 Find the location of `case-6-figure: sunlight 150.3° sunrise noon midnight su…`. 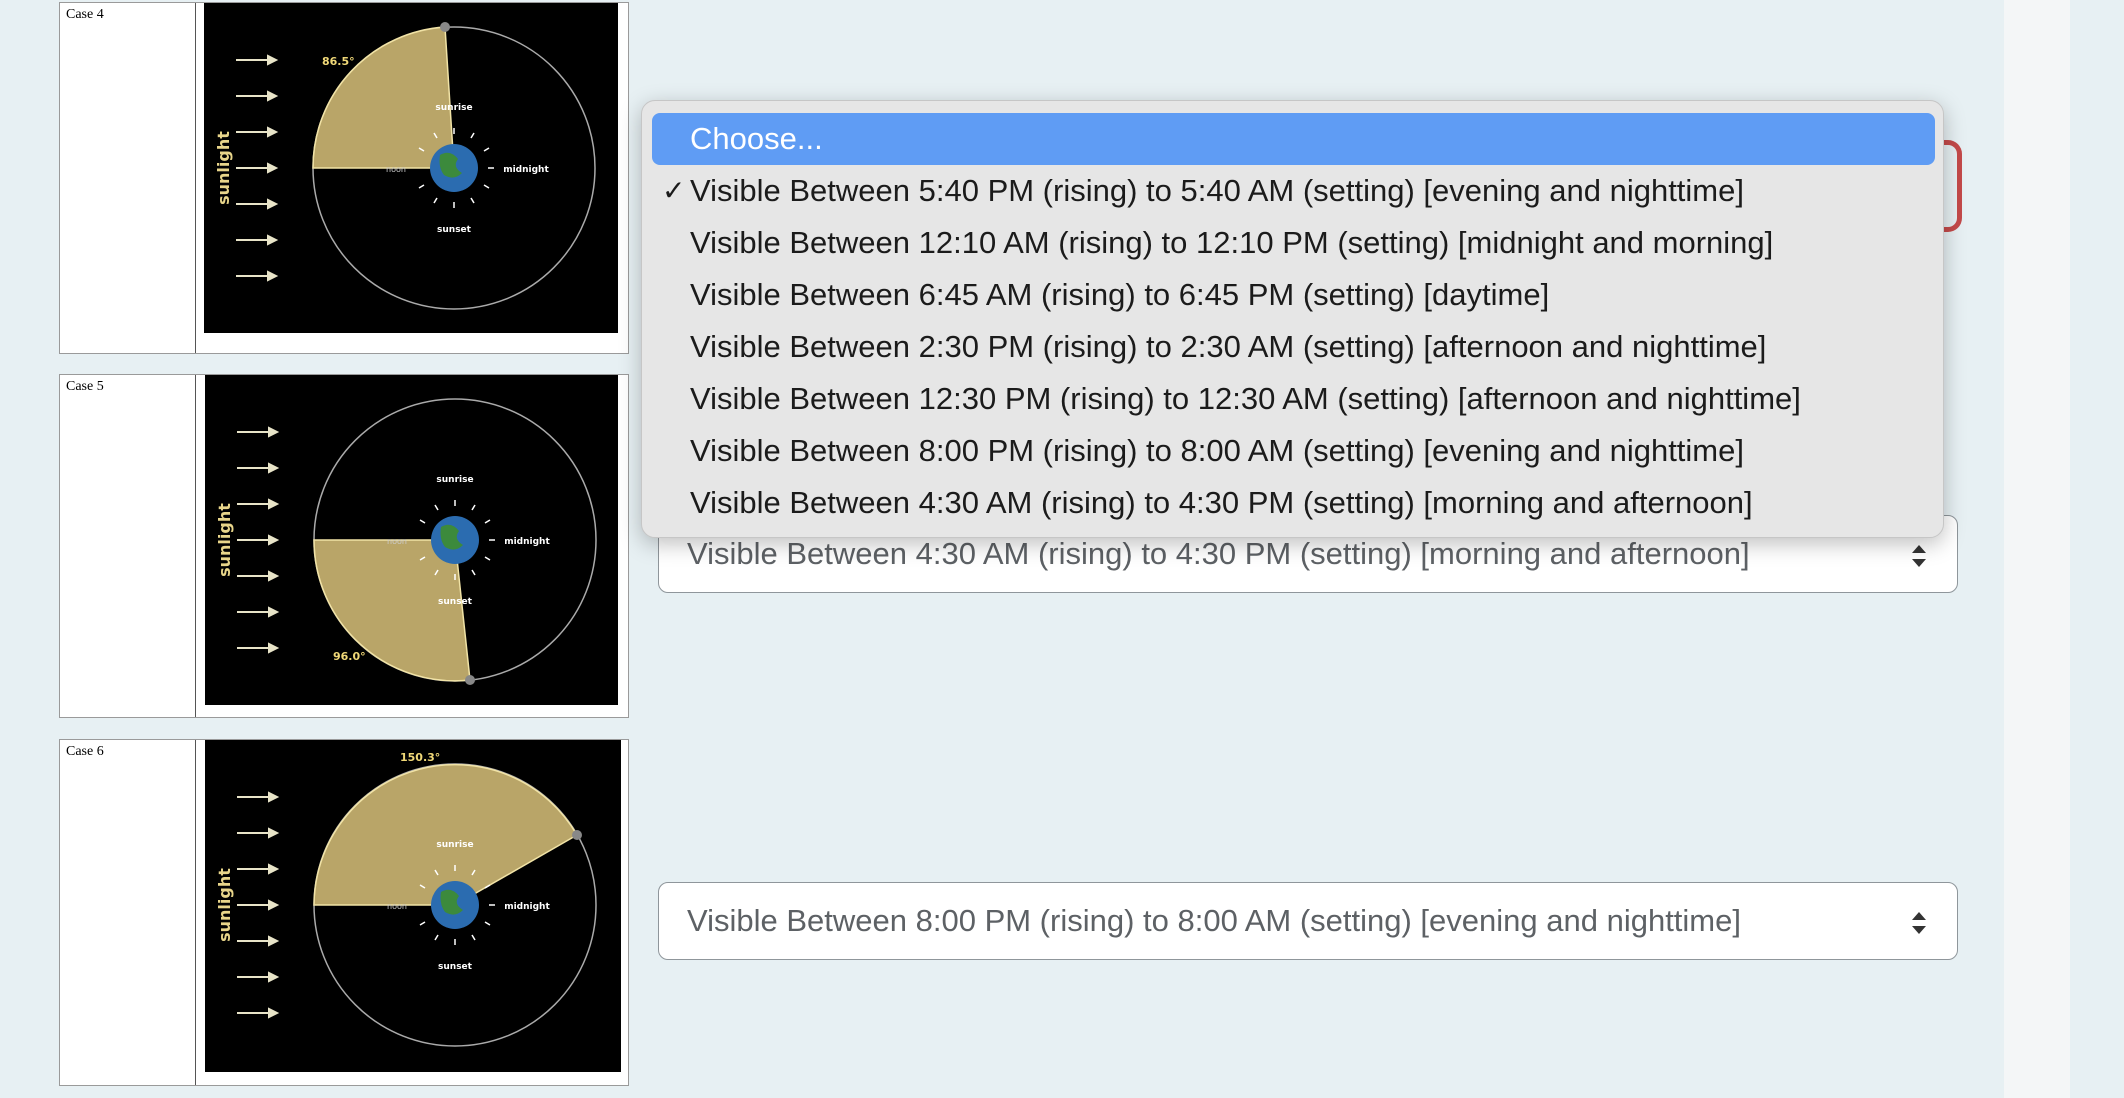

case-6-figure: sunlight 150.3° sunrise noon midnight su… is located at coordinates (413, 906).